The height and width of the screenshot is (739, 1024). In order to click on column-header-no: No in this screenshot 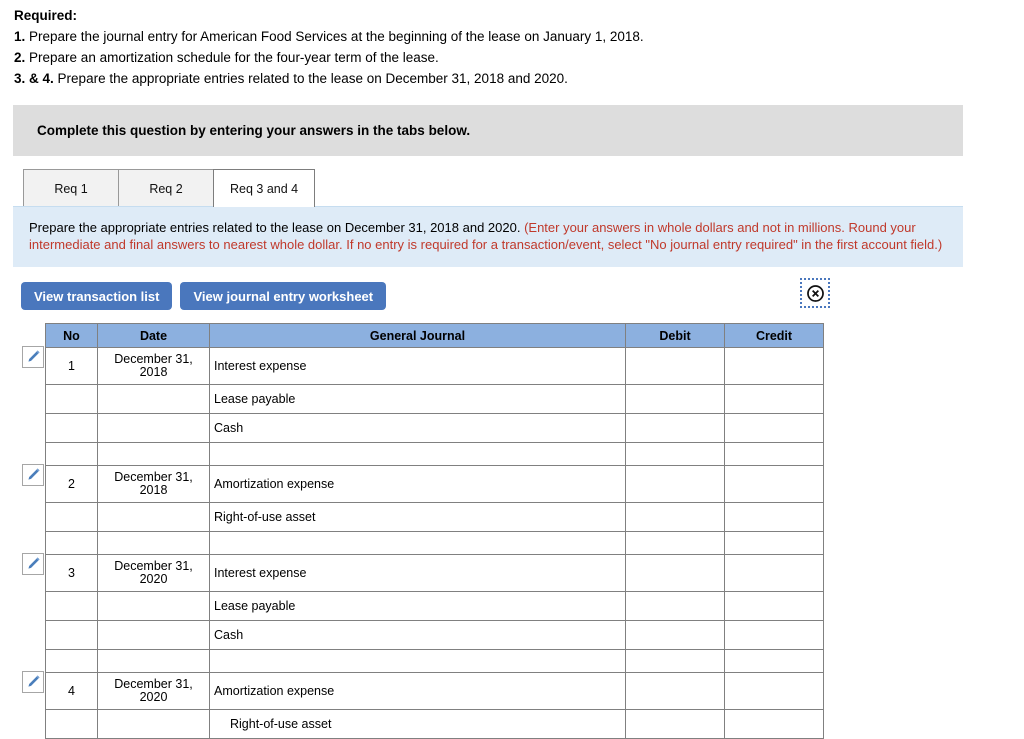, I will do `click(71, 335)`.